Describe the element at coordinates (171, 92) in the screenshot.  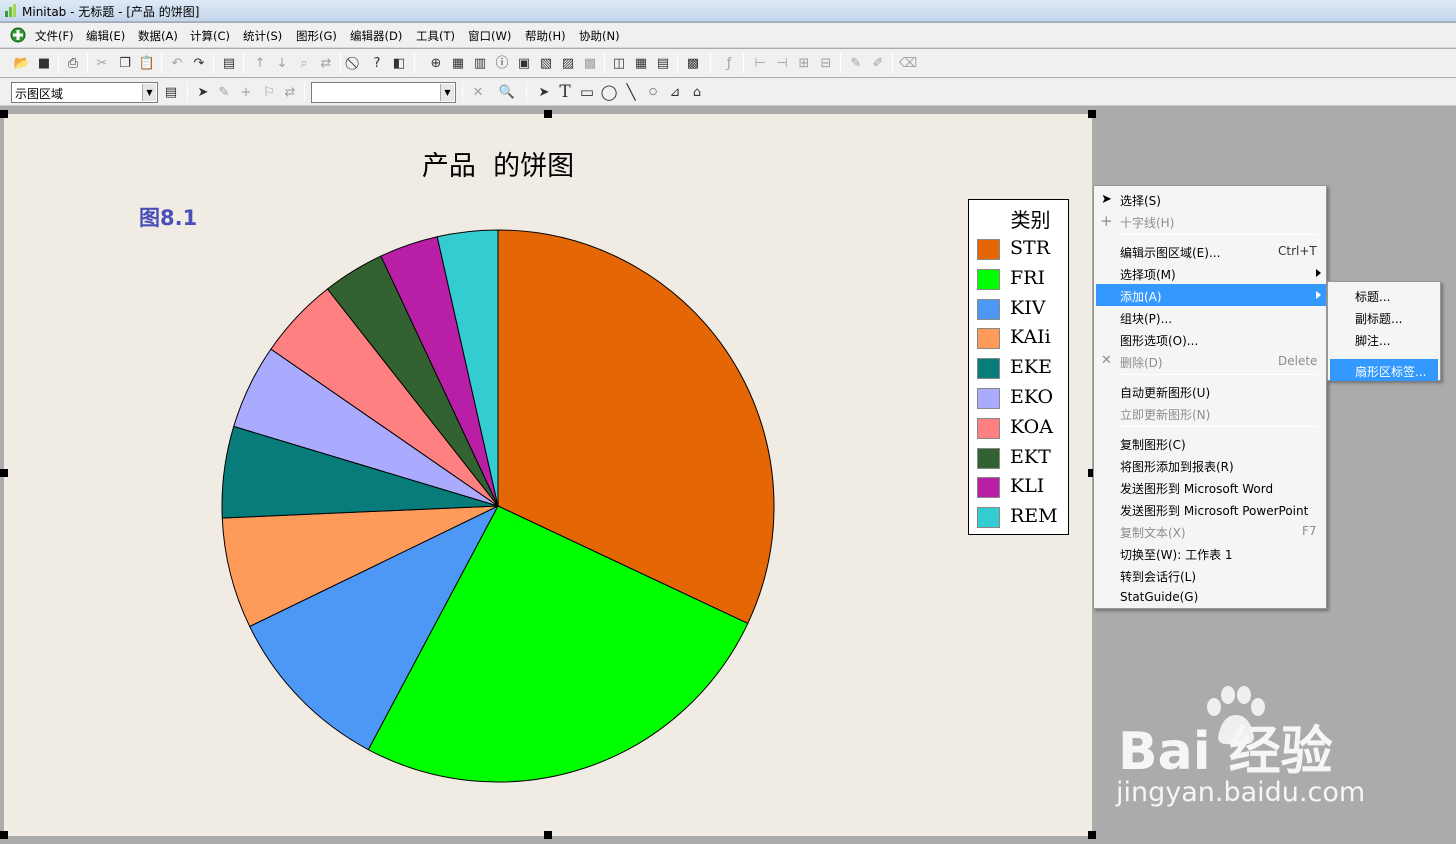
I see `edit-properties-icon: ▤` at that location.